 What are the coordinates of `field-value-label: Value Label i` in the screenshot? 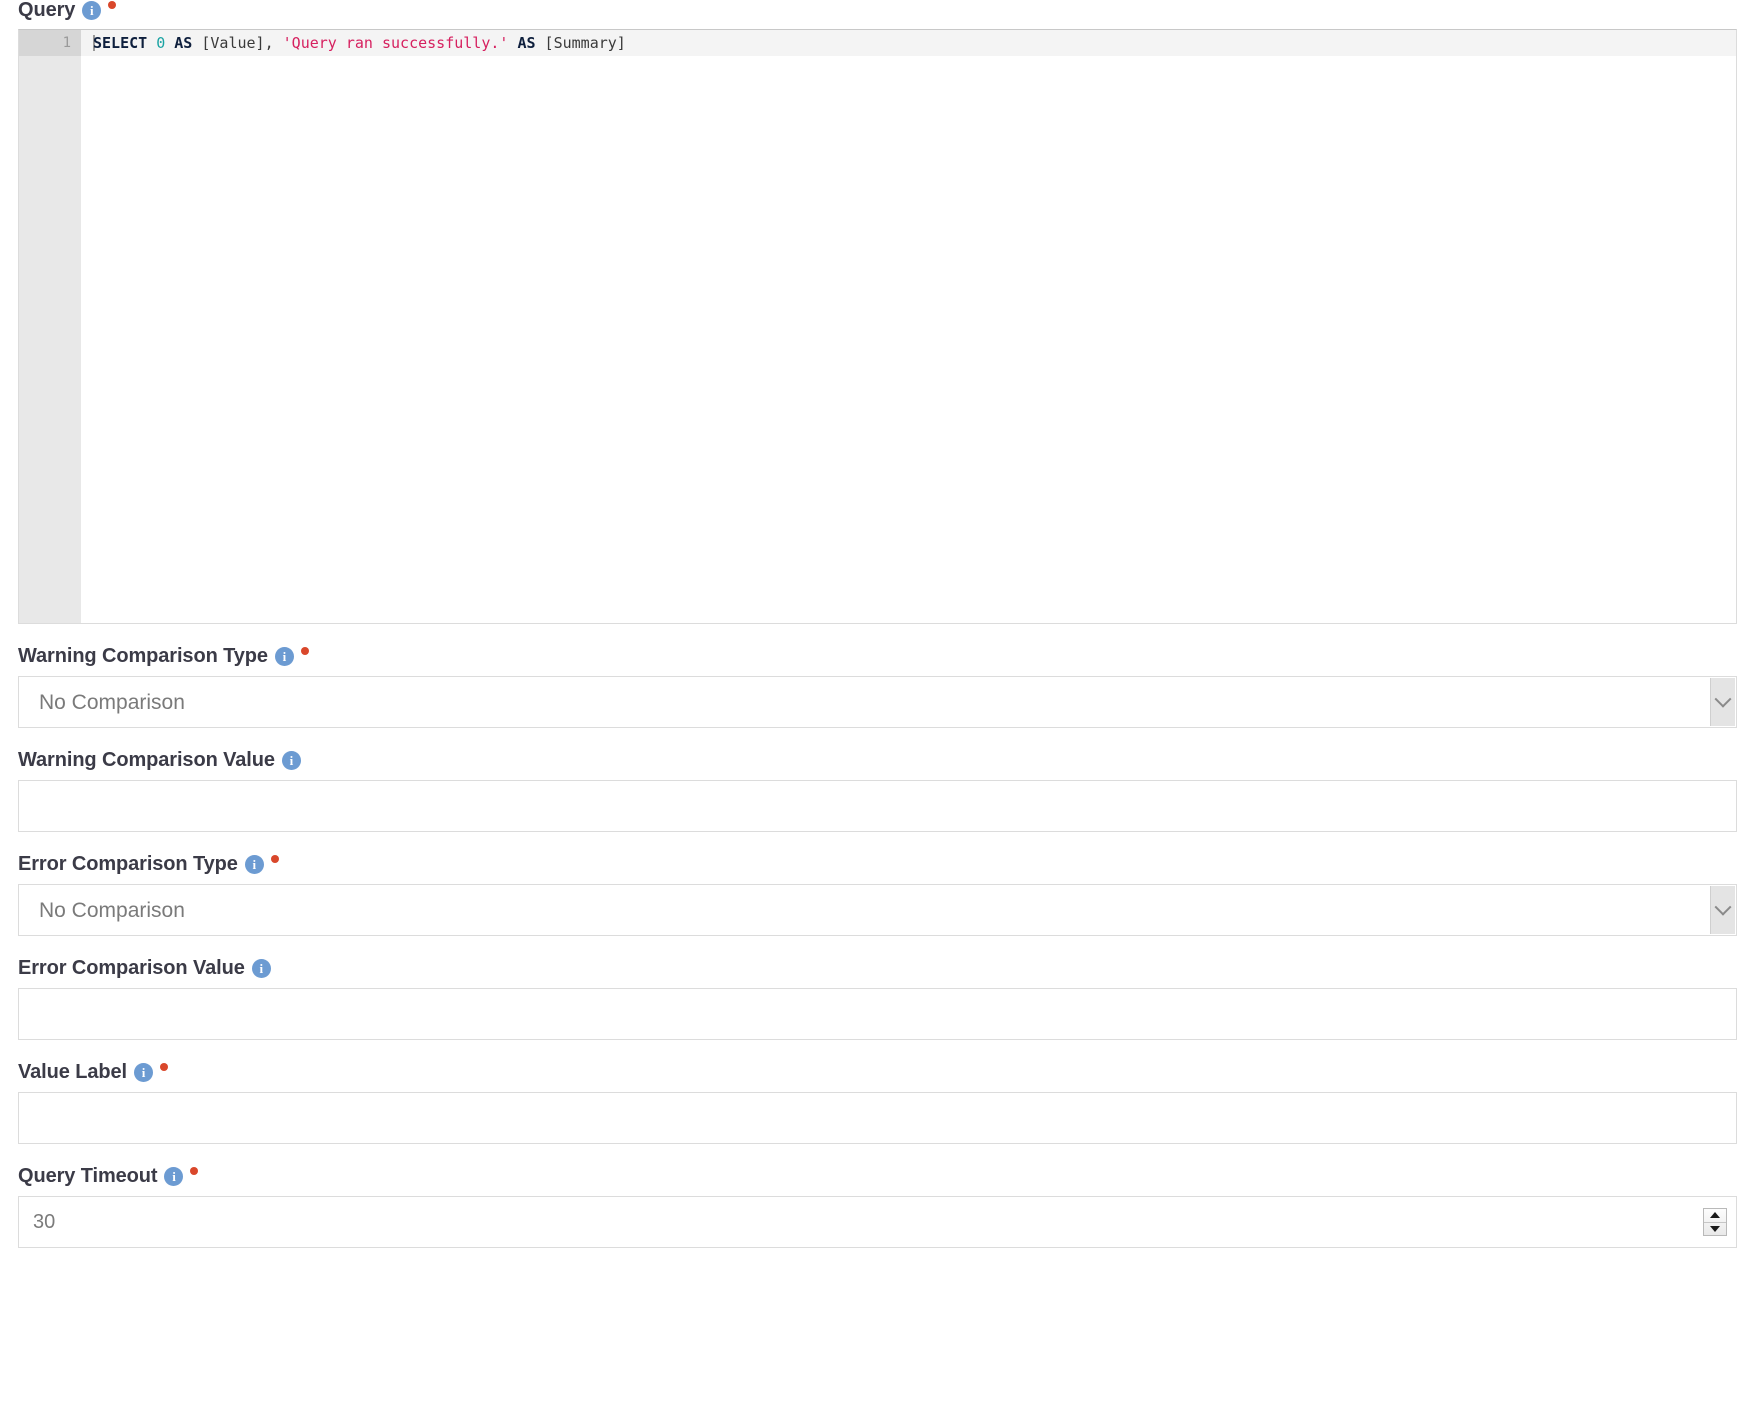 It's located at (877, 1092).